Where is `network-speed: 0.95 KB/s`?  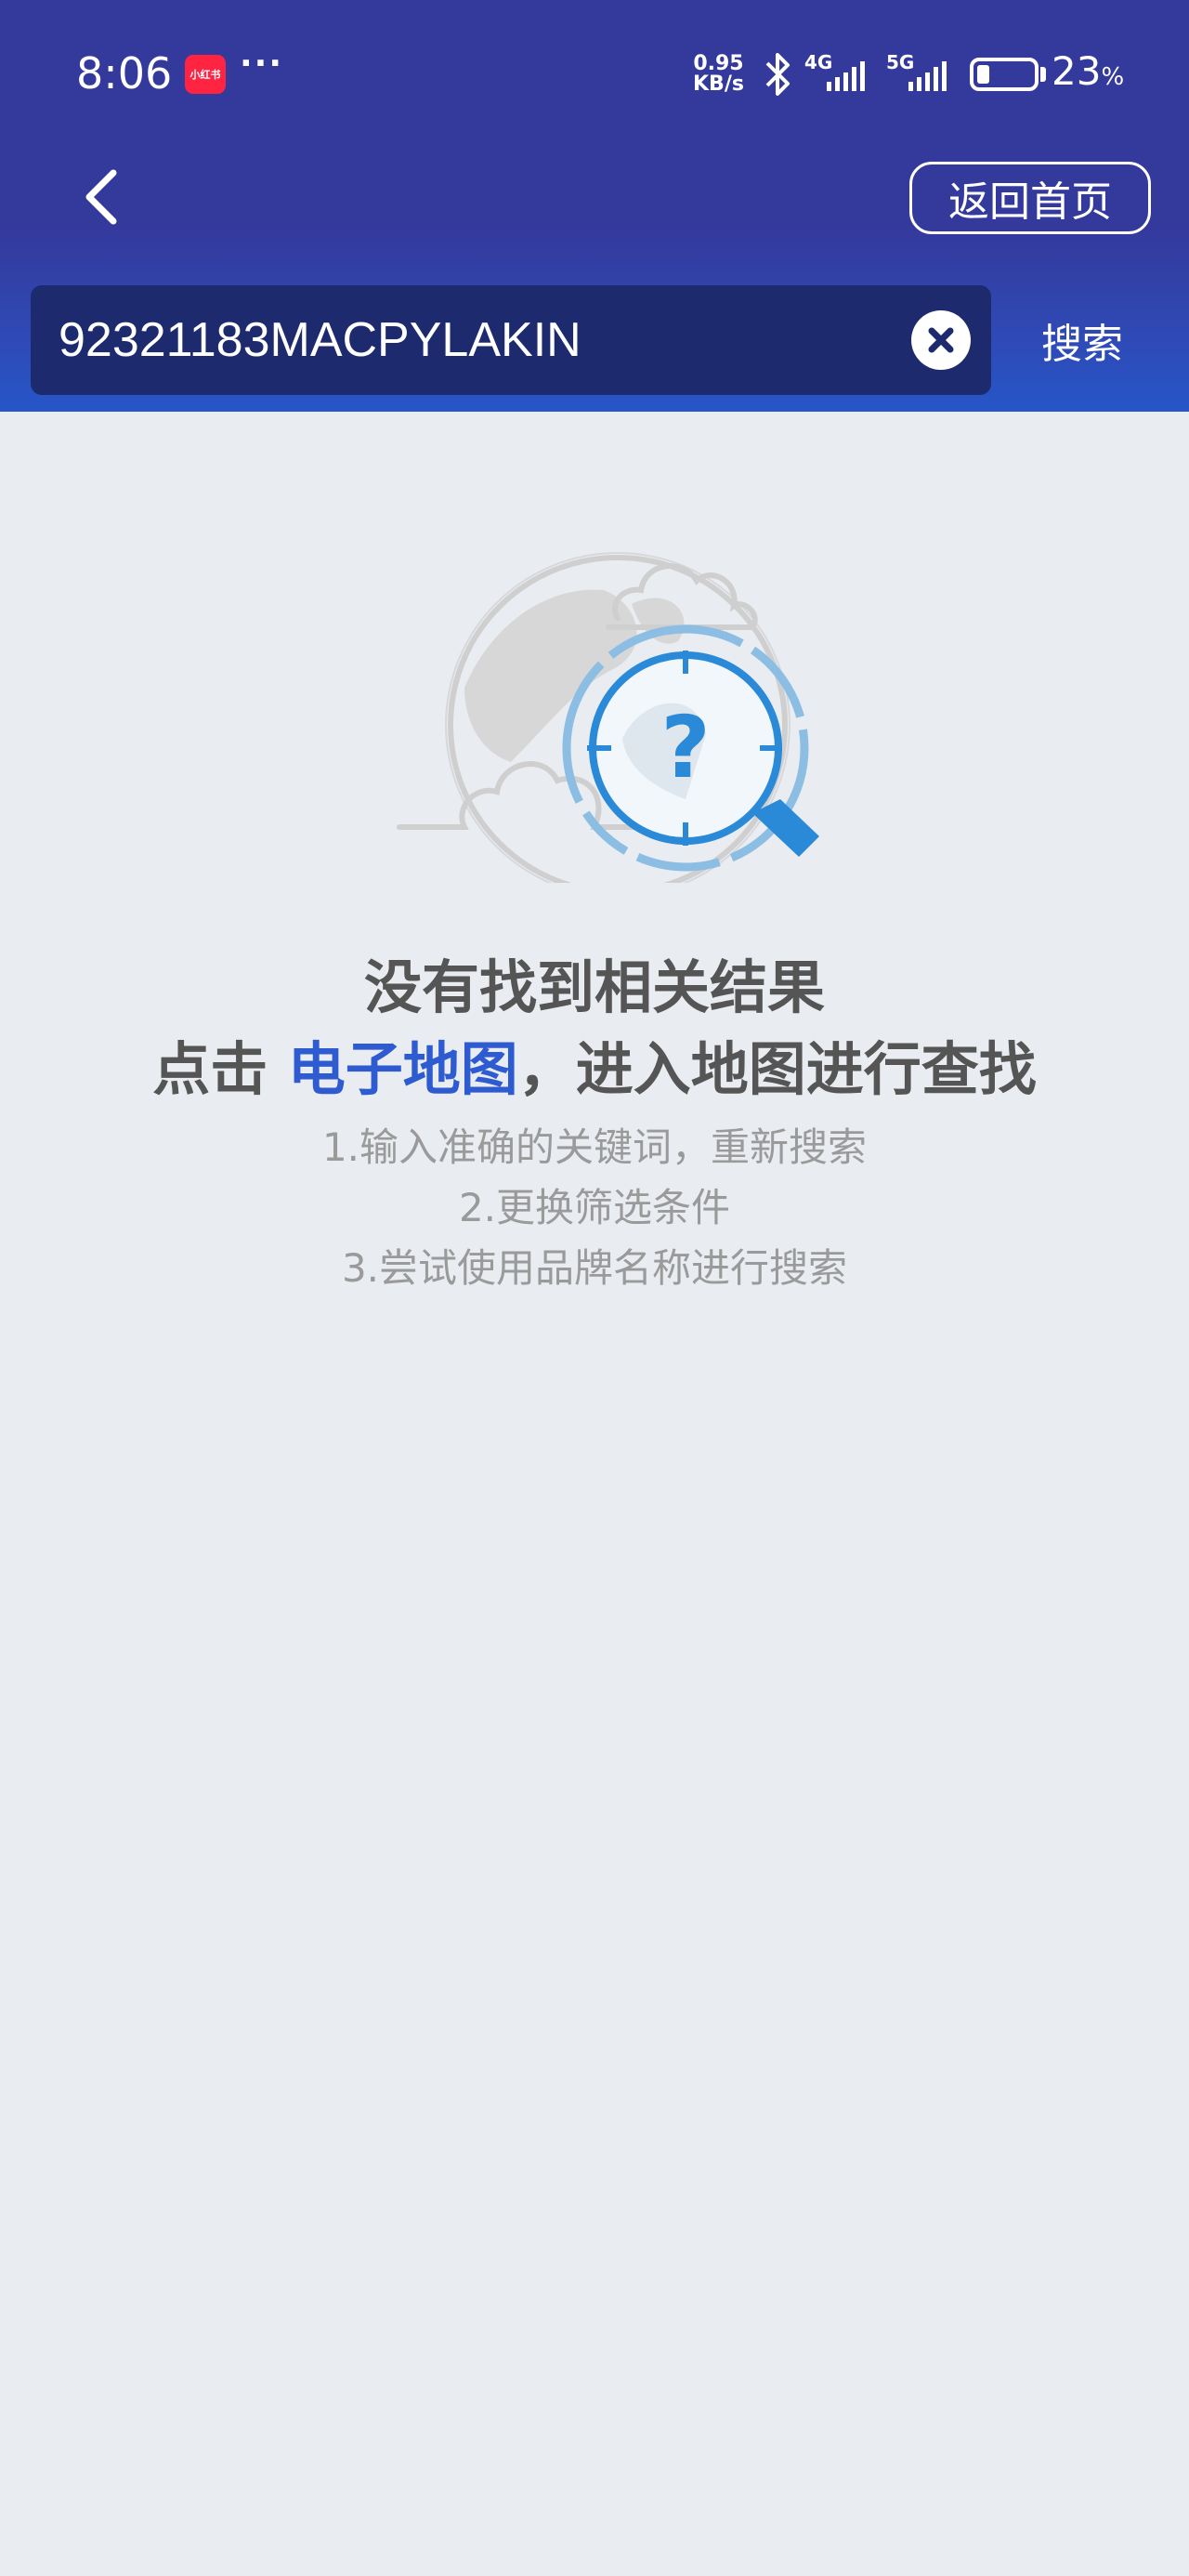
network-speed: 0.95 KB/s is located at coordinates (718, 74).